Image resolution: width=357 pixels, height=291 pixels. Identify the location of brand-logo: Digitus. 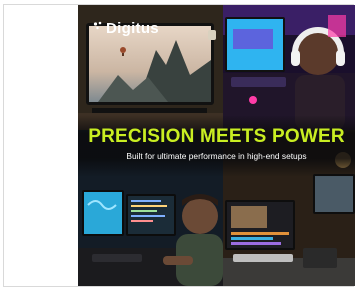
(126, 28).